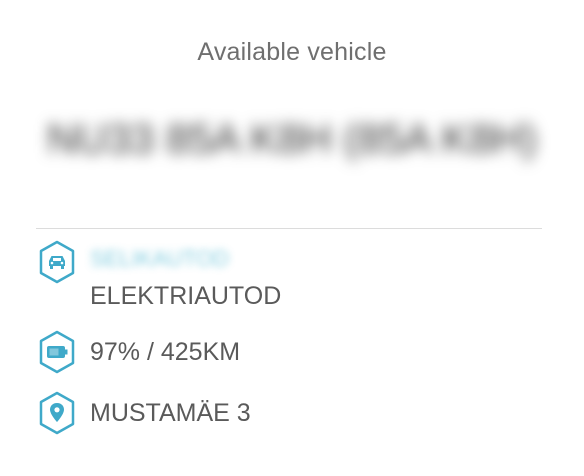 The width and height of the screenshot is (584, 476). What do you see at coordinates (159, 258) in the screenshot?
I see `category-redacted: SELIKAUTOD` at bounding box center [159, 258].